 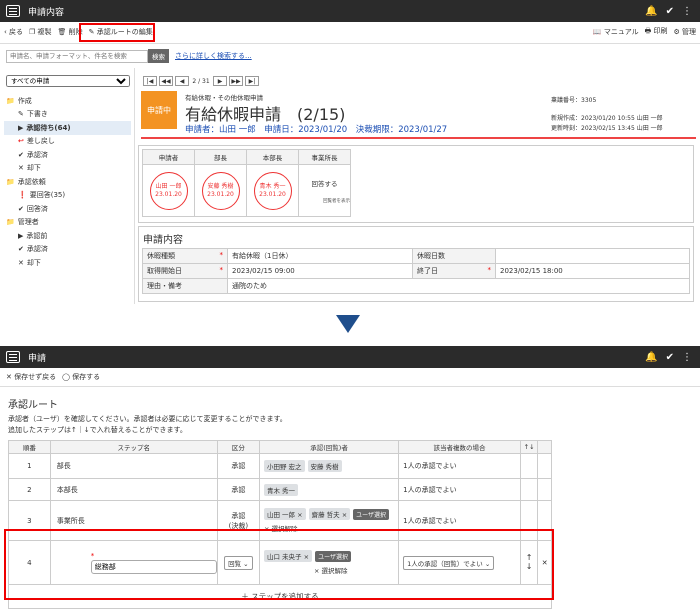 I want to click on sidebar-item: ✔ 回答済, so click(x=67, y=209).